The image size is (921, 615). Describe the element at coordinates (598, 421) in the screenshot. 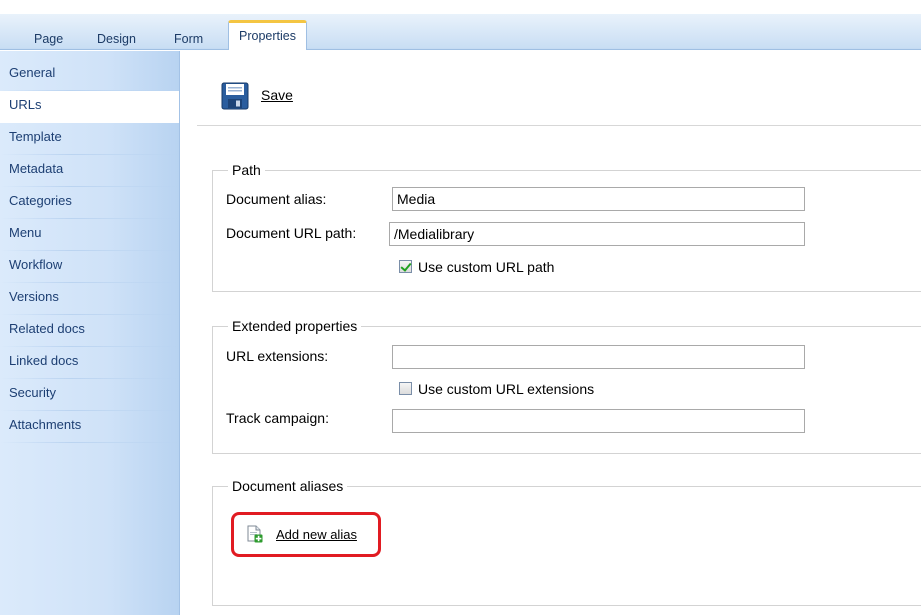

I see `track-campaign-input` at that location.